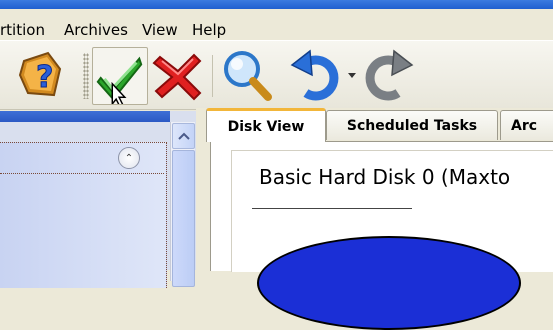 The width and height of the screenshot is (553, 330). Describe the element at coordinates (119, 82) in the screenshot. I see `checkmark-icon` at that location.